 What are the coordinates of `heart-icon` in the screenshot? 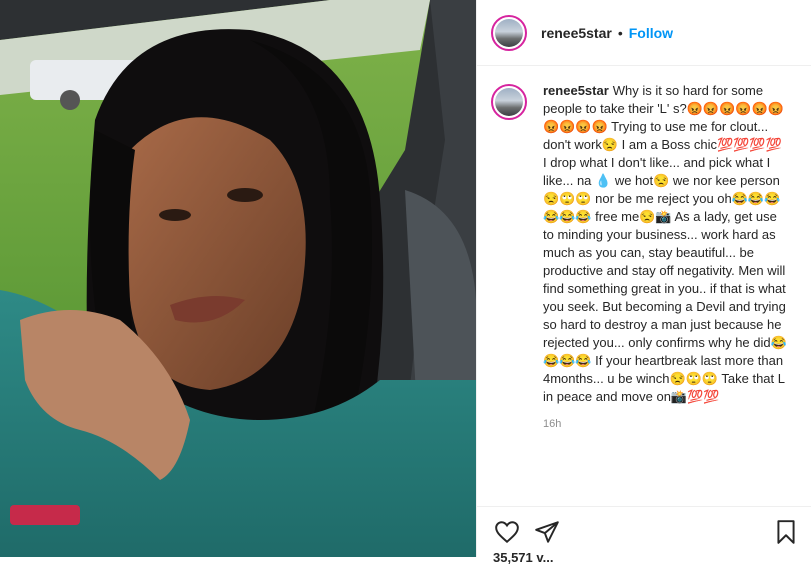 It's located at (507, 532).